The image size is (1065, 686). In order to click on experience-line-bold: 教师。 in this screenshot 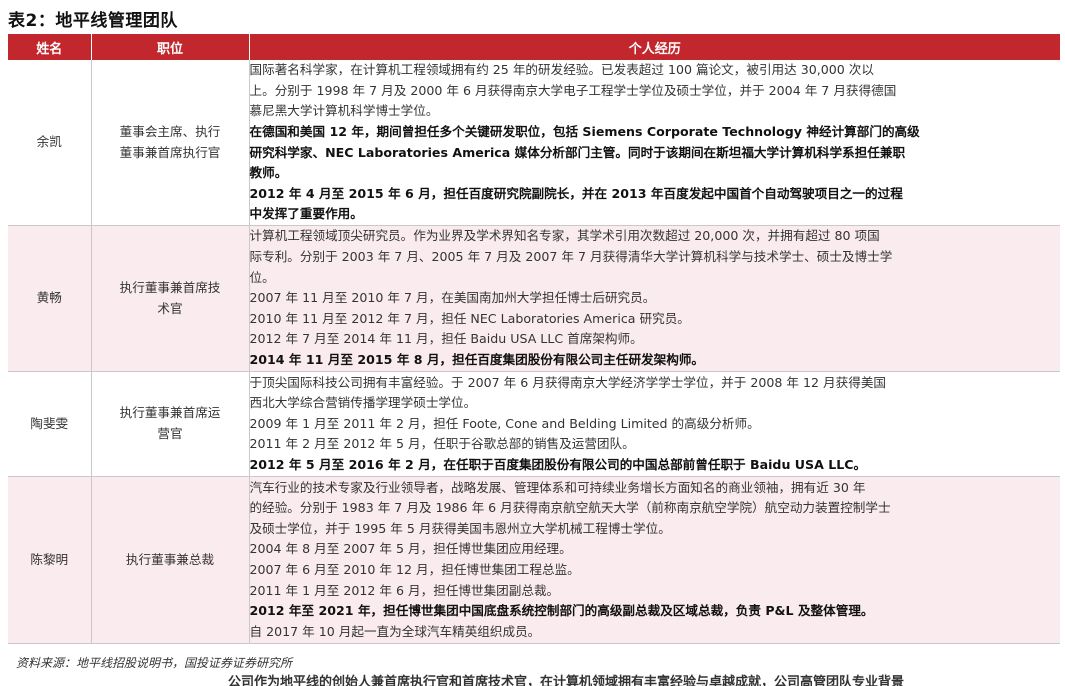, I will do `click(268, 173)`.